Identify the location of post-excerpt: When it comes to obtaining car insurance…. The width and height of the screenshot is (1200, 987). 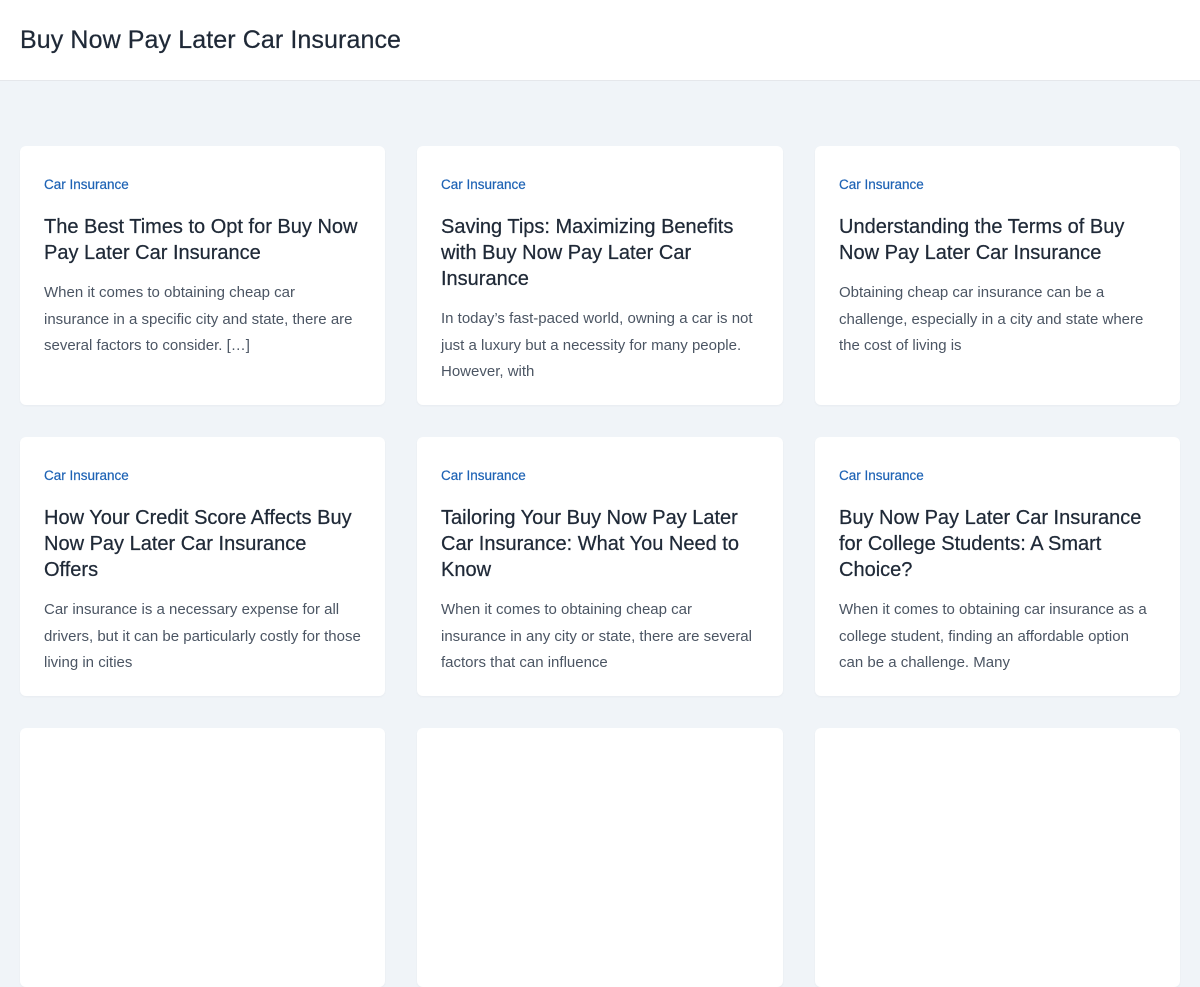
(993, 636).